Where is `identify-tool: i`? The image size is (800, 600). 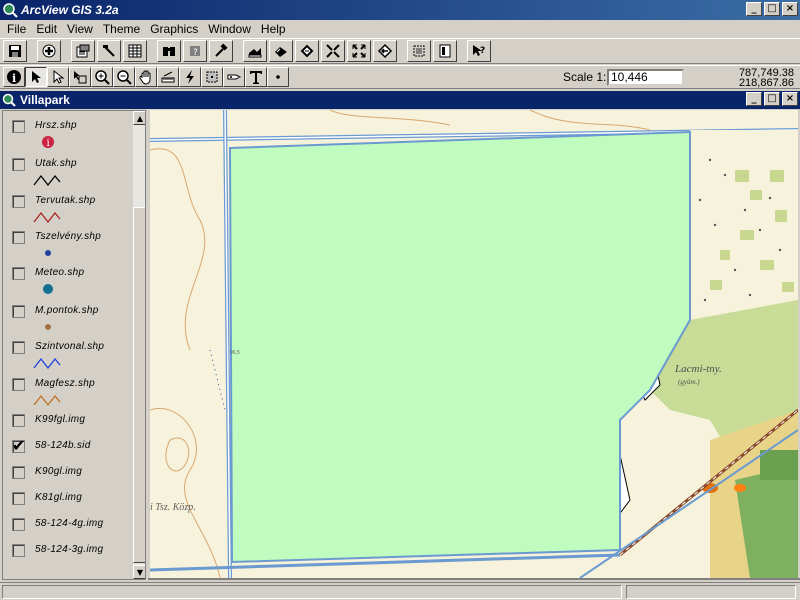 identify-tool: i is located at coordinates (14, 77).